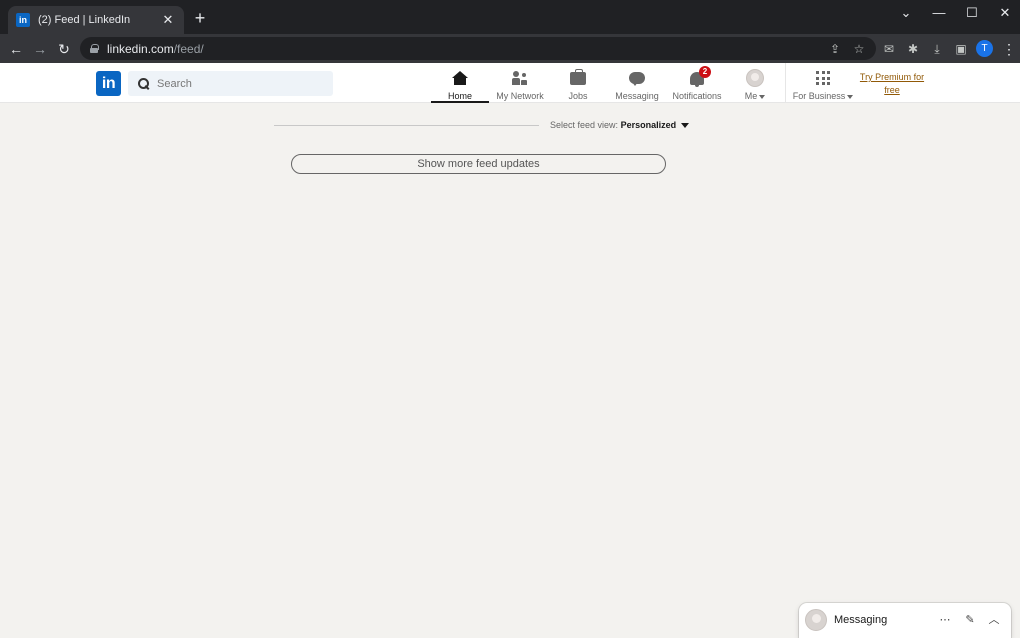 Image resolution: width=1020 pixels, height=638 pixels. Describe the element at coordinates (40, 49) in the screenshot. I see `forward-button: →` at that location.